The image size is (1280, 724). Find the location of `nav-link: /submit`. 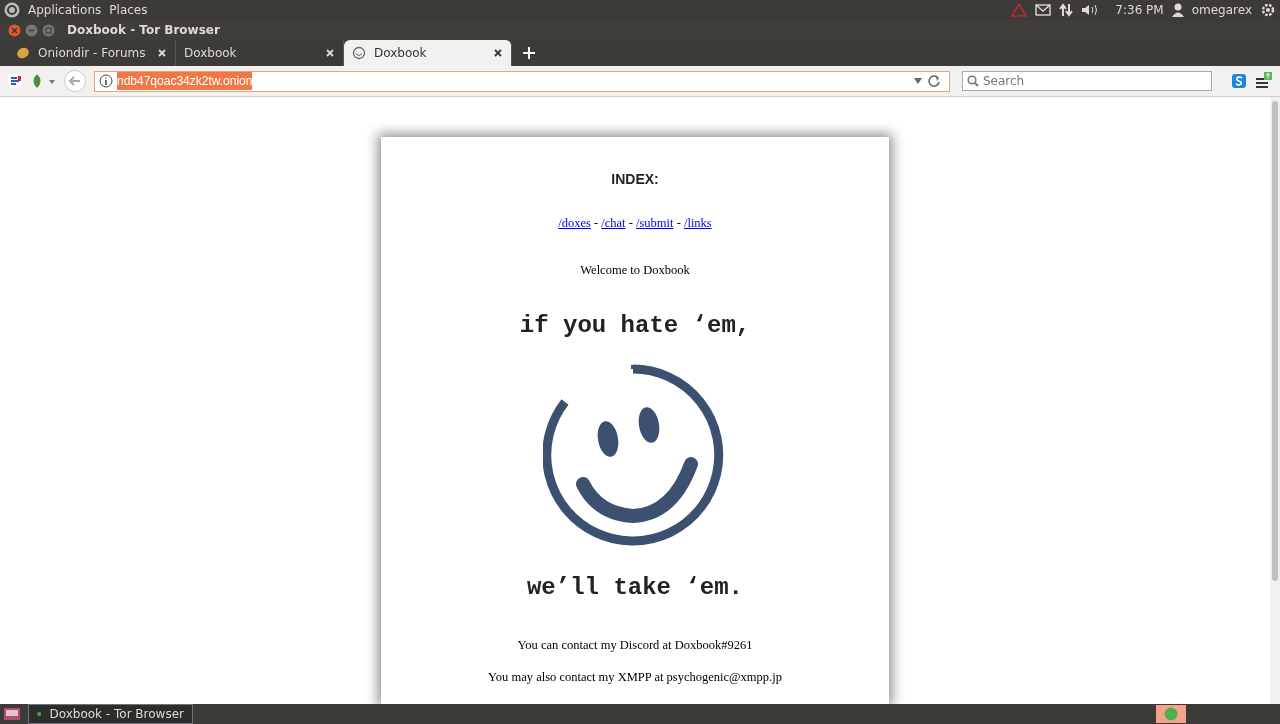

nav-link: /submit is located at coordinates (655, 223).